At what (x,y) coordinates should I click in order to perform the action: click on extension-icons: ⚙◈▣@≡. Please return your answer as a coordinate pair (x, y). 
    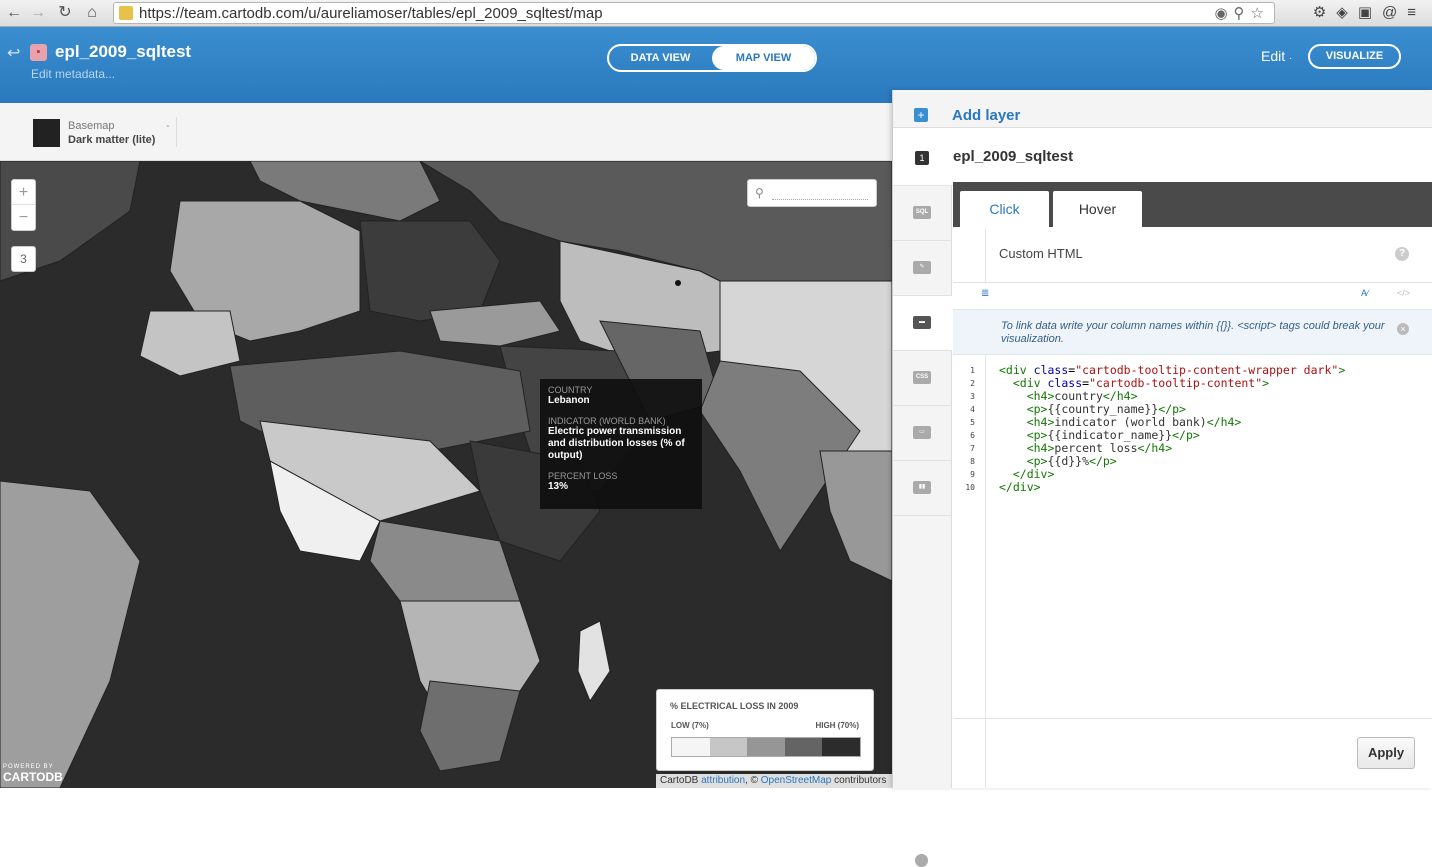
    Looking at the image, I should click on (1369, 12).